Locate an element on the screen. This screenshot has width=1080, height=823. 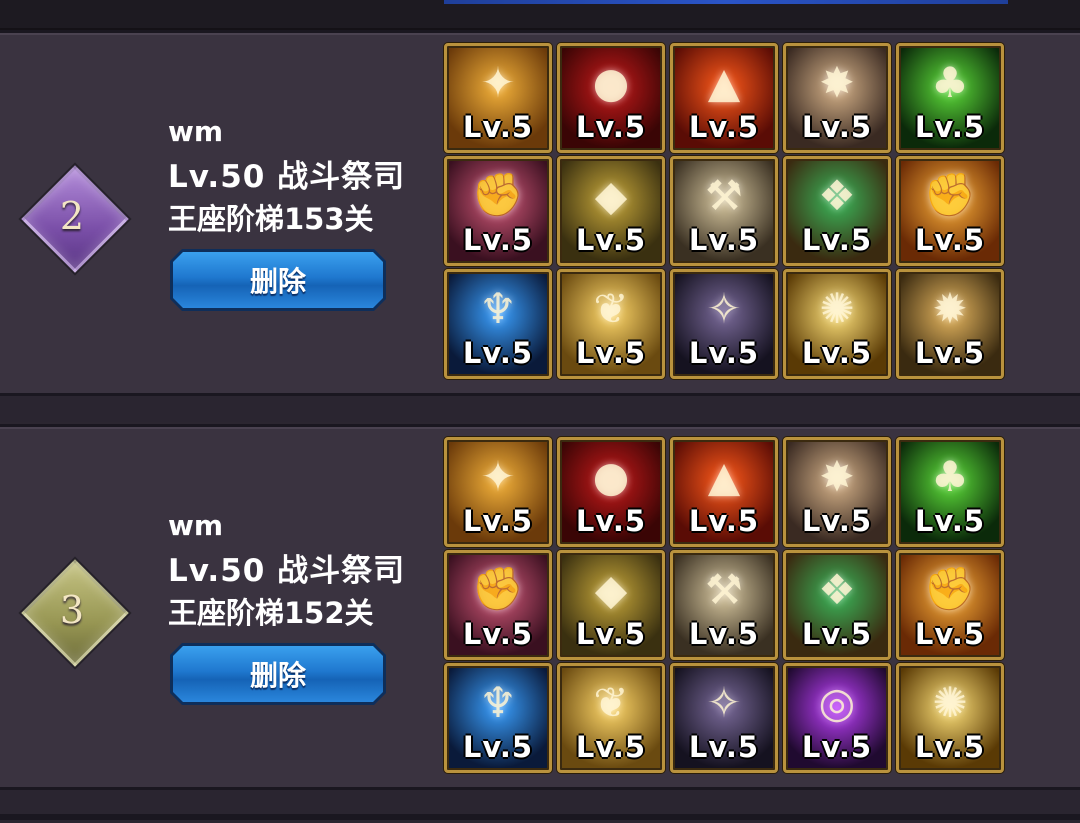
purple-vortex-icon: ◎ is located at coordinates (837, 702).